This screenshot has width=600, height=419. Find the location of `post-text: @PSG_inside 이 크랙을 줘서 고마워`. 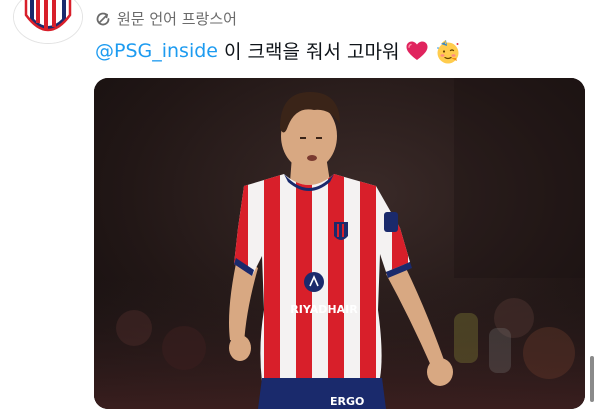

post-text: @PSG_inside 이 크랙을 줘서 고마워 is located at coordinates (277, 50).